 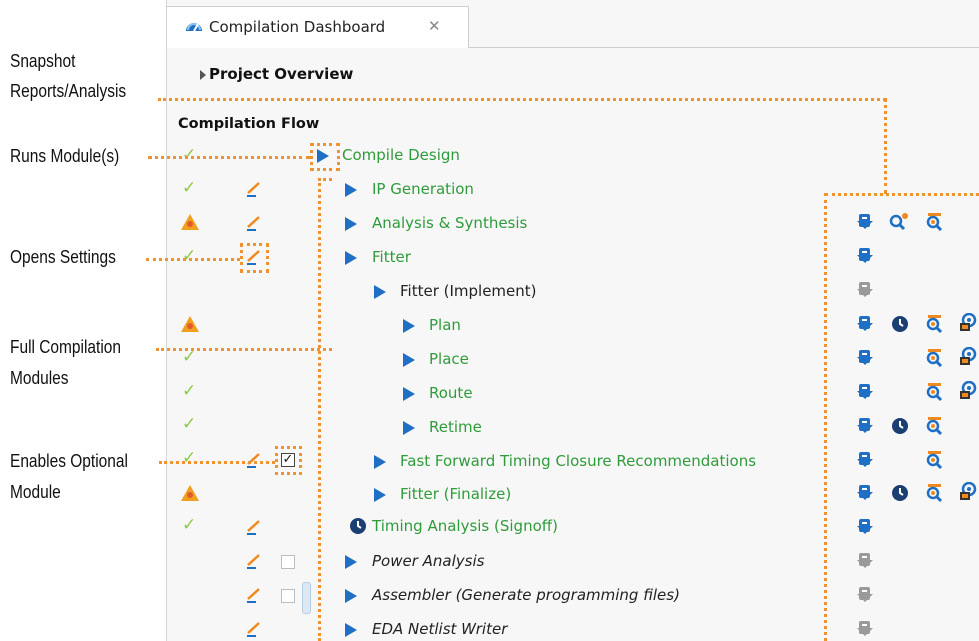 What do you see at coordinates (428, 561) in the screenshot?
I see `flow-row-power-analysis: Power Analysis` at bounding box center [428, 561].